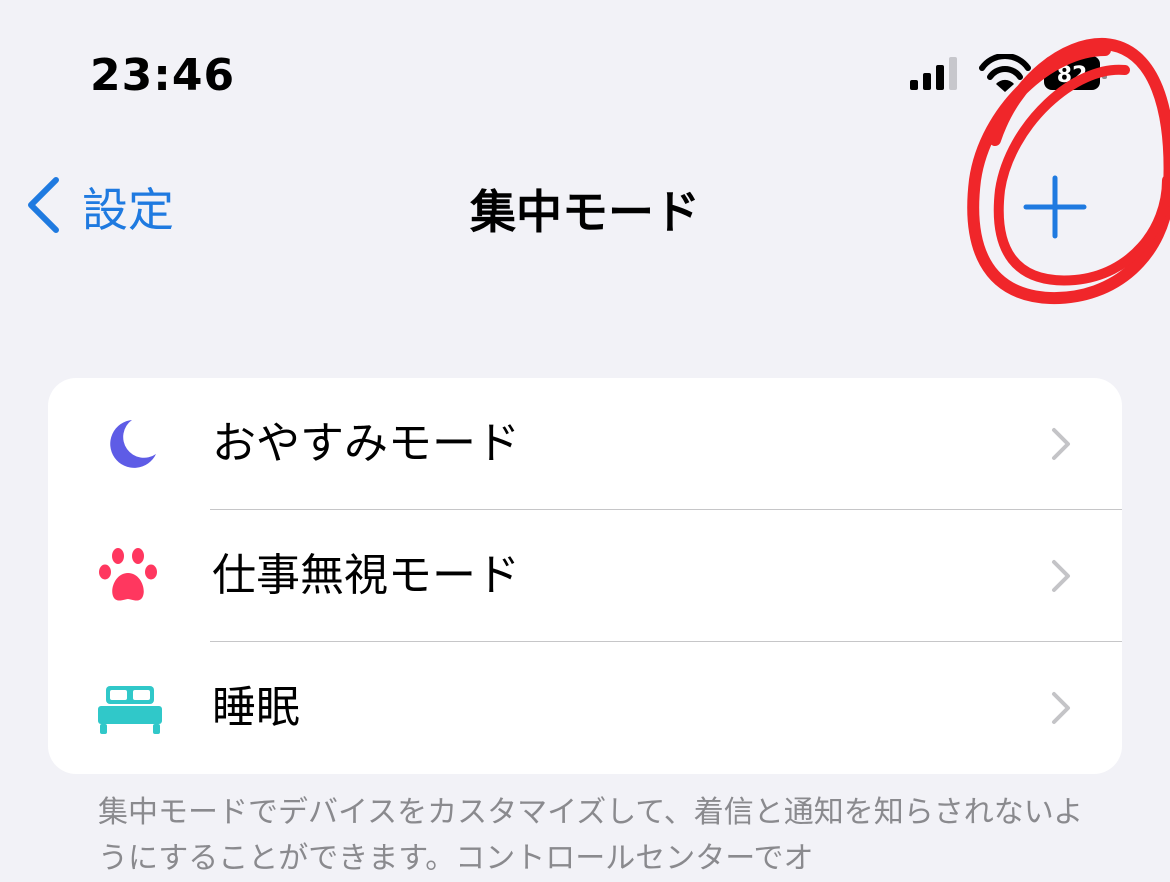 This screenshot has height=882, width=1170. Describe the element at coordinates (1072, 75) in the screenshot. I see `battery-percent: 82` at that location.